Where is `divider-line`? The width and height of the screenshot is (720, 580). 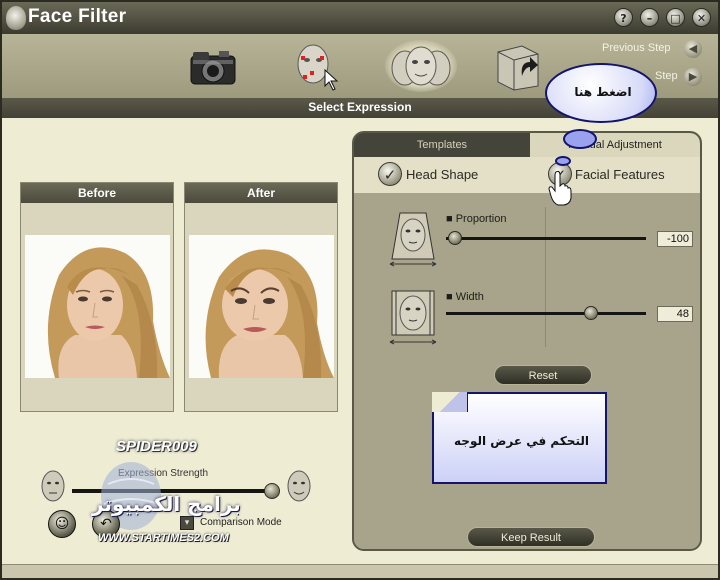 divider-line is located at coordinates (545, 277).